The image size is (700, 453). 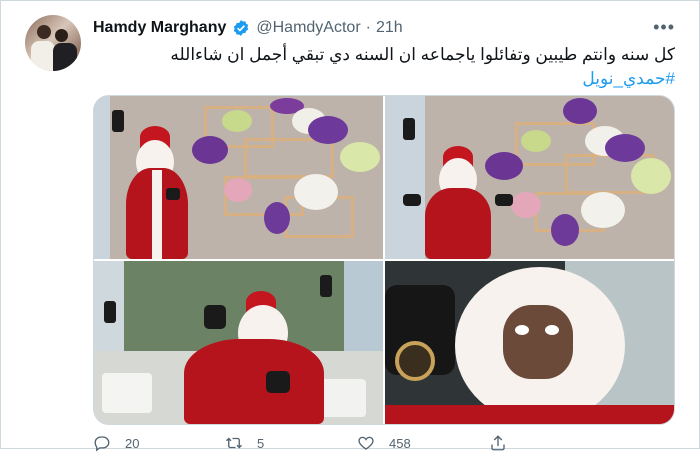 I want to click on like-count: 458, so click(x=400, y=443).